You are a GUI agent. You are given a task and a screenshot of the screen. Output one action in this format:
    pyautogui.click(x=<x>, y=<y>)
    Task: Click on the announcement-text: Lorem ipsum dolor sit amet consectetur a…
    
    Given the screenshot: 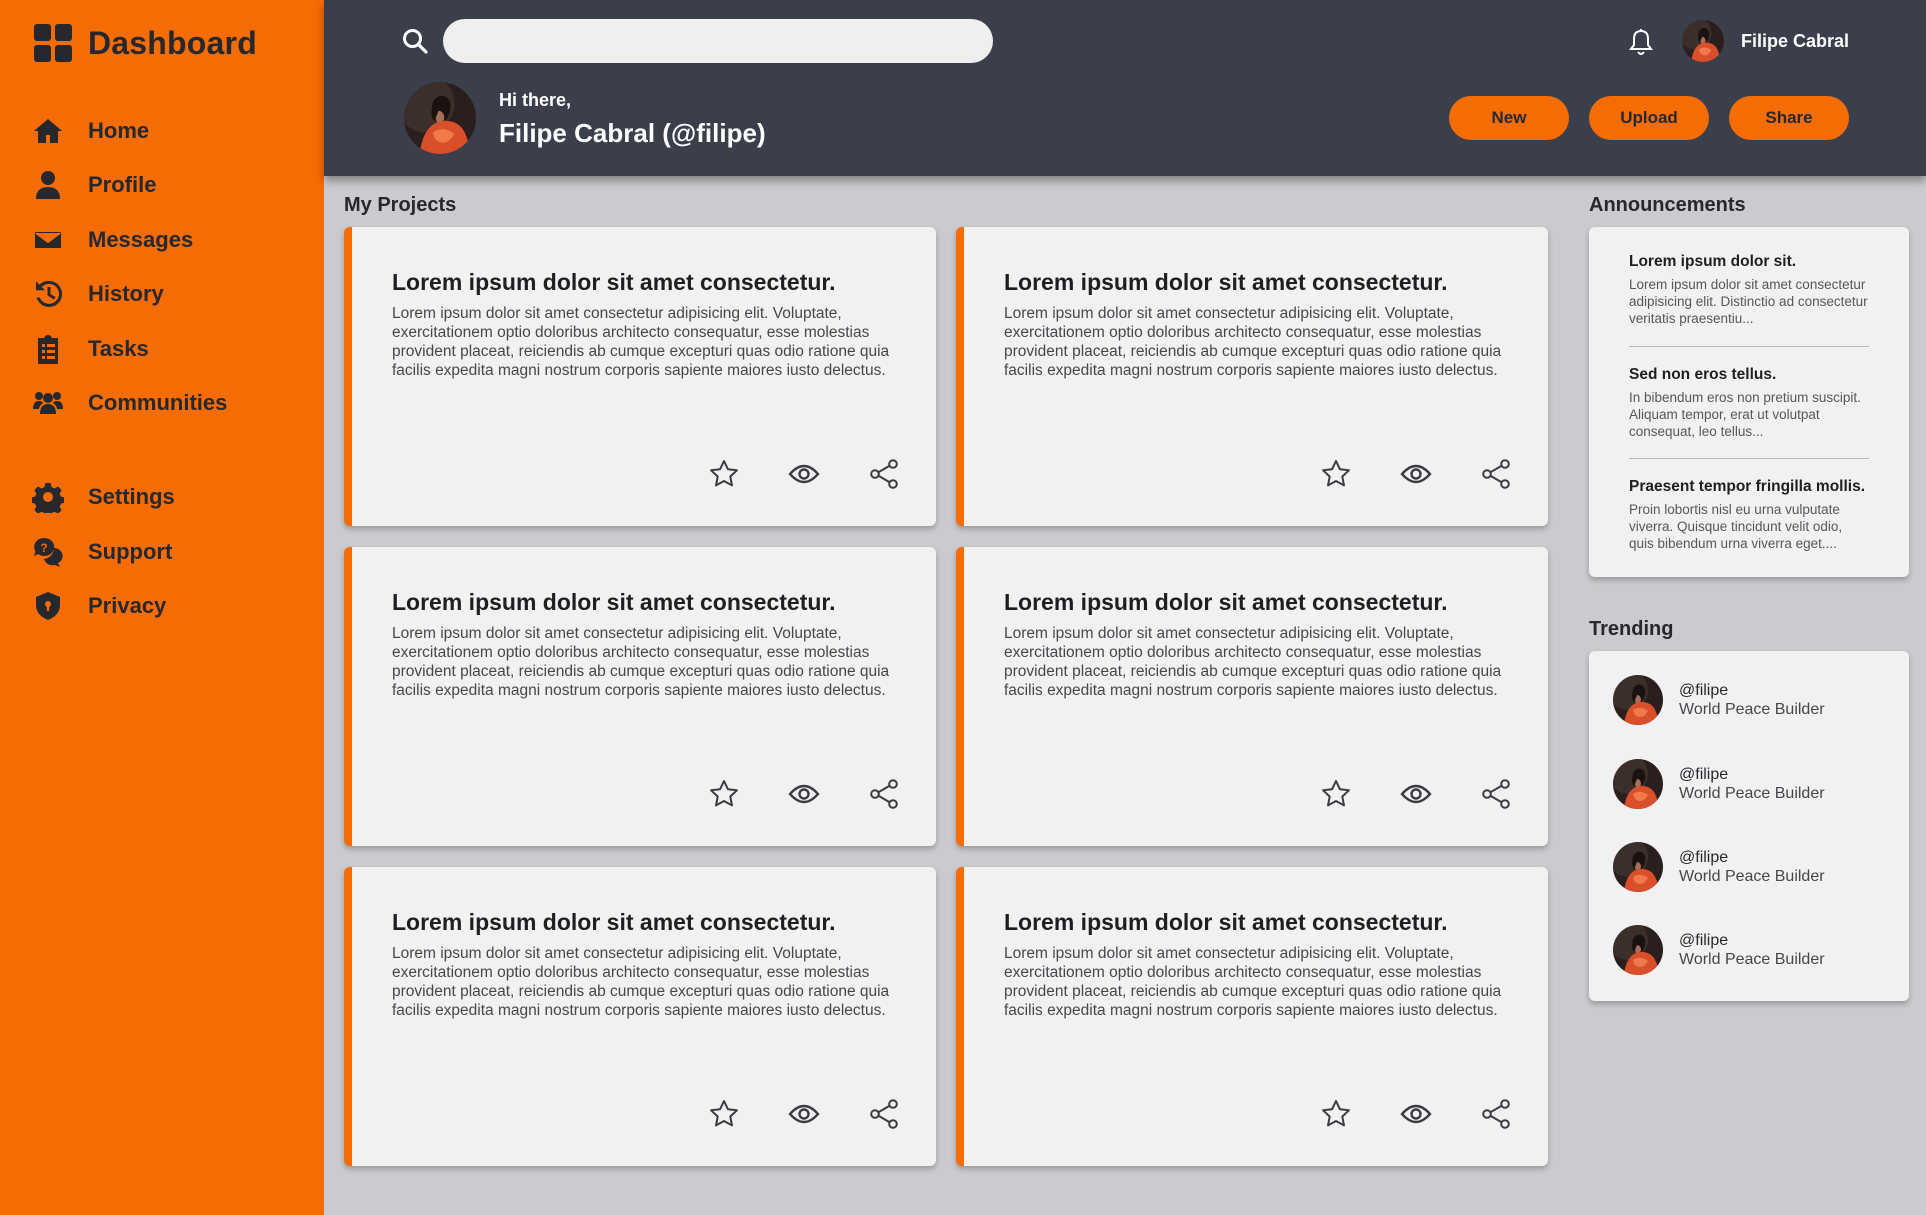 What is the action you would take?
    pyautogui.click(x=1748, y=301)
    